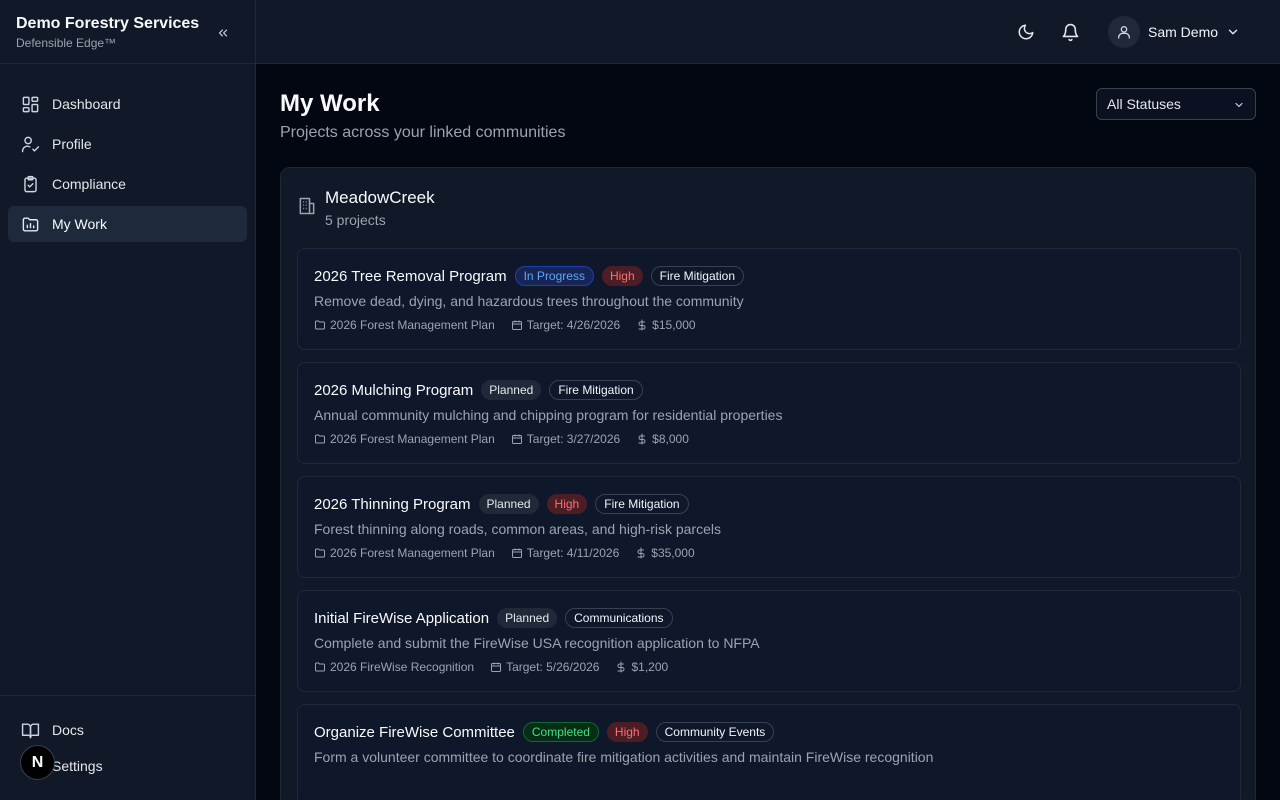 The width and height of the screenshot is (1280, 800). What do you see at coordinates (414, 732) in the screenshot?
I see `project-title: Organize FireWise Committee` at bounding box center [414, 732].